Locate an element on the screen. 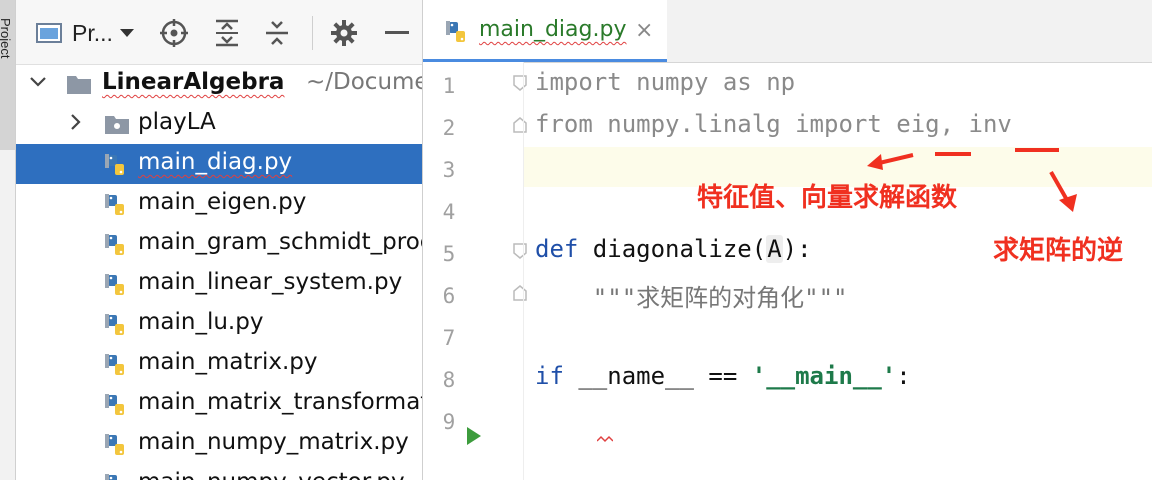  tree-item-file: main_linear_system.py is located at coordinates (219, 284).